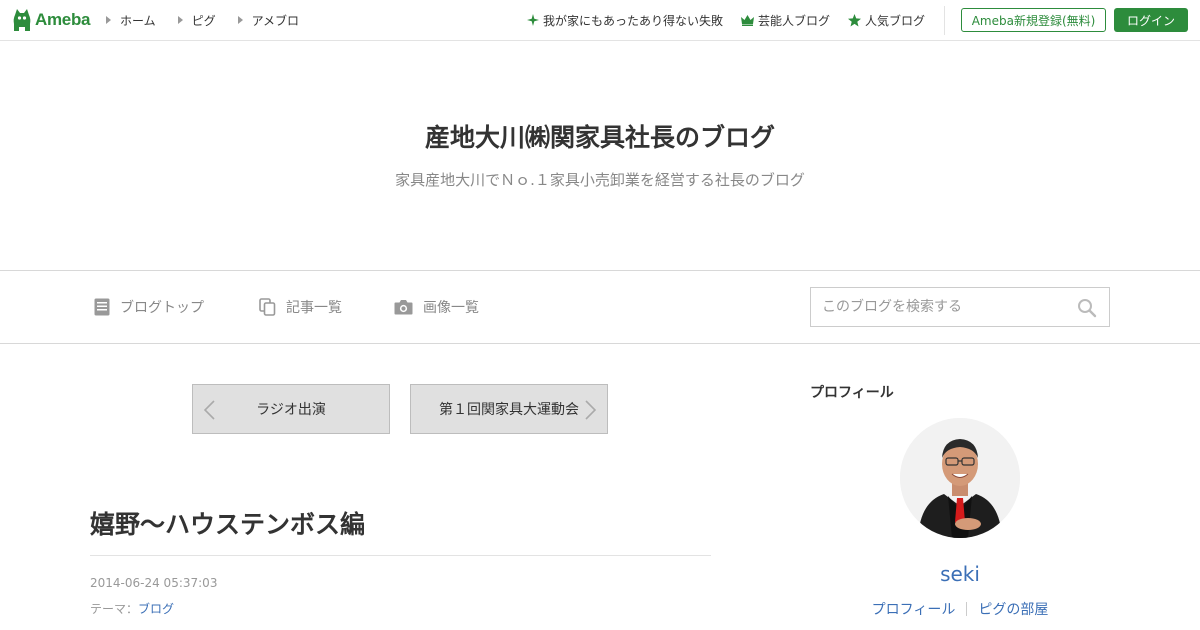 This screenshot has height=630, width=1200. I want to click on article-theme-prefix: テーマ：, so click(114, 609).